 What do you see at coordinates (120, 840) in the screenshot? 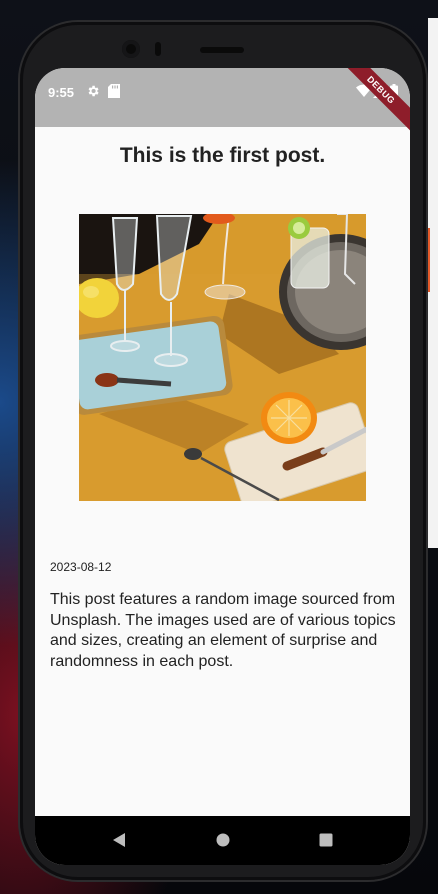
I see `back-icon` at bounding box center [120, 840].